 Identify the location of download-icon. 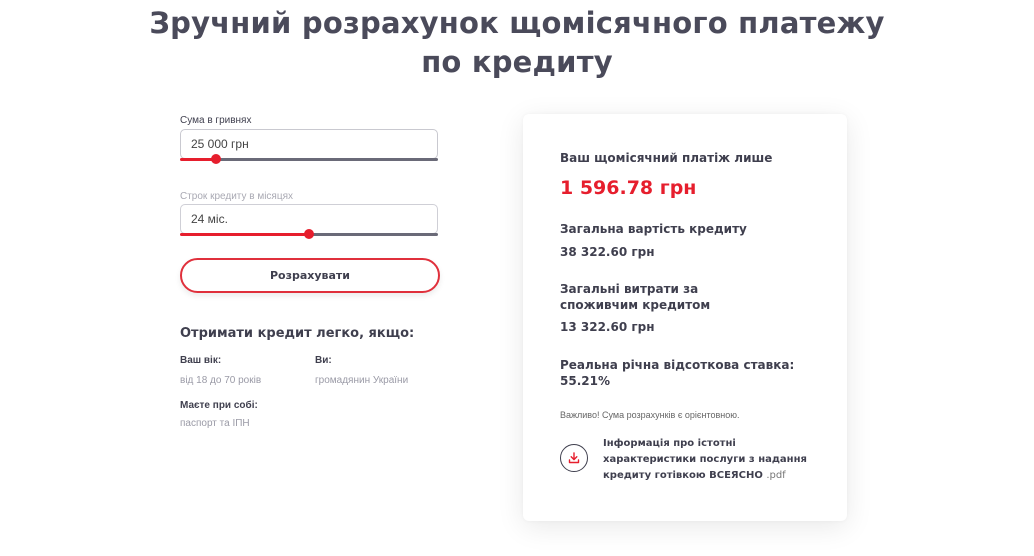
(574, 458).